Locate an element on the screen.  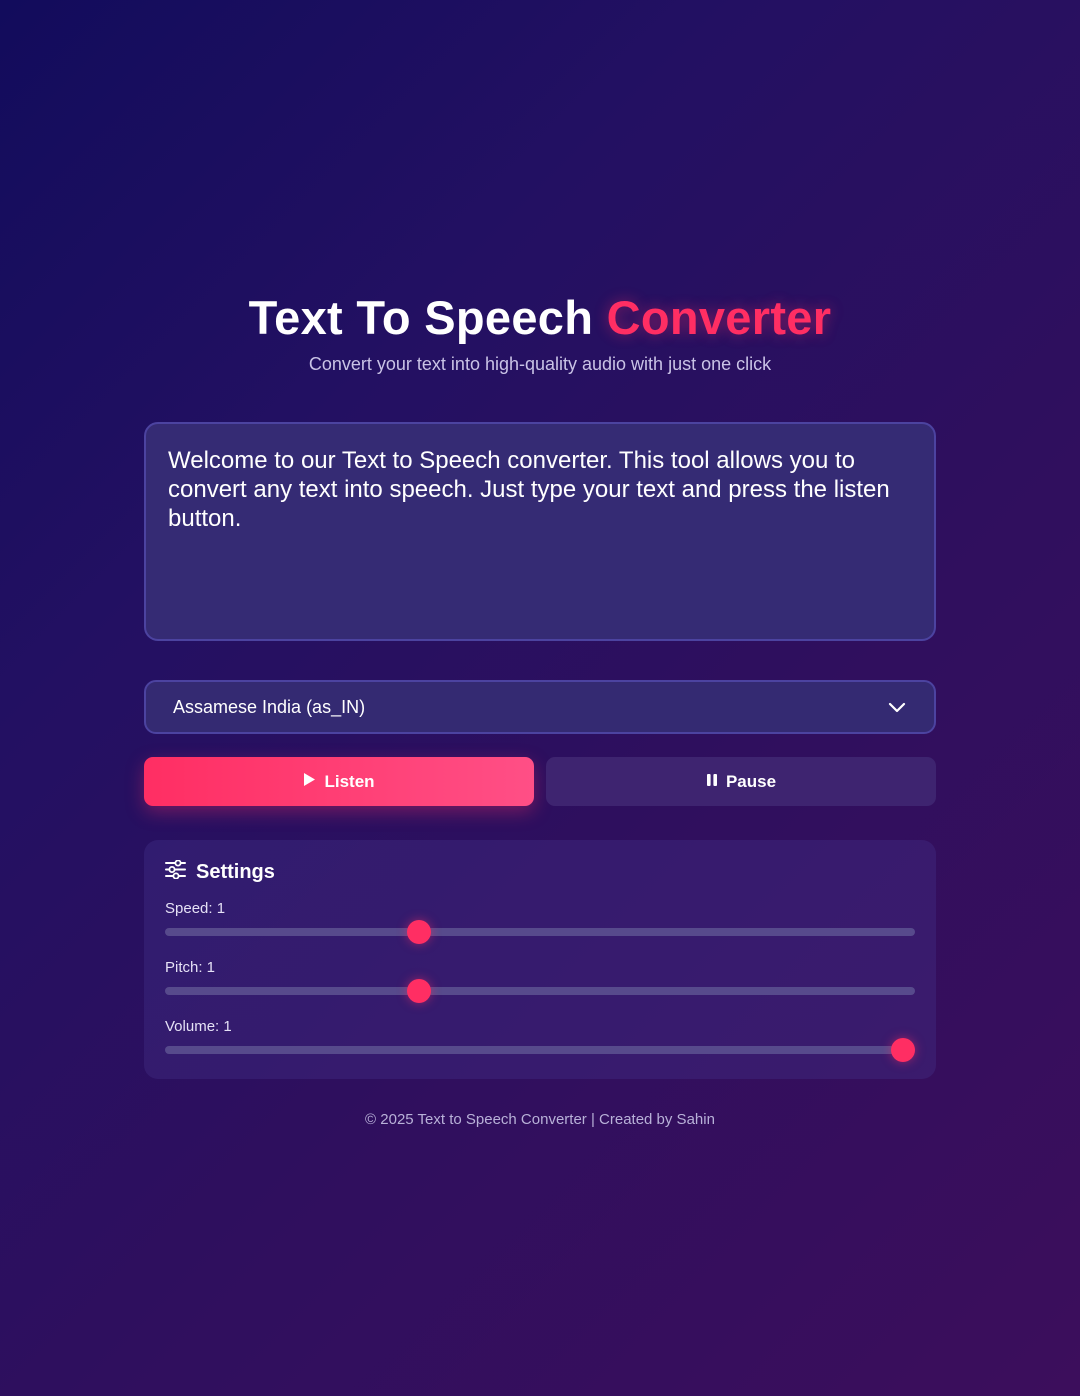
action-buttons: Listen Pause is located at coordinates (540, 781).